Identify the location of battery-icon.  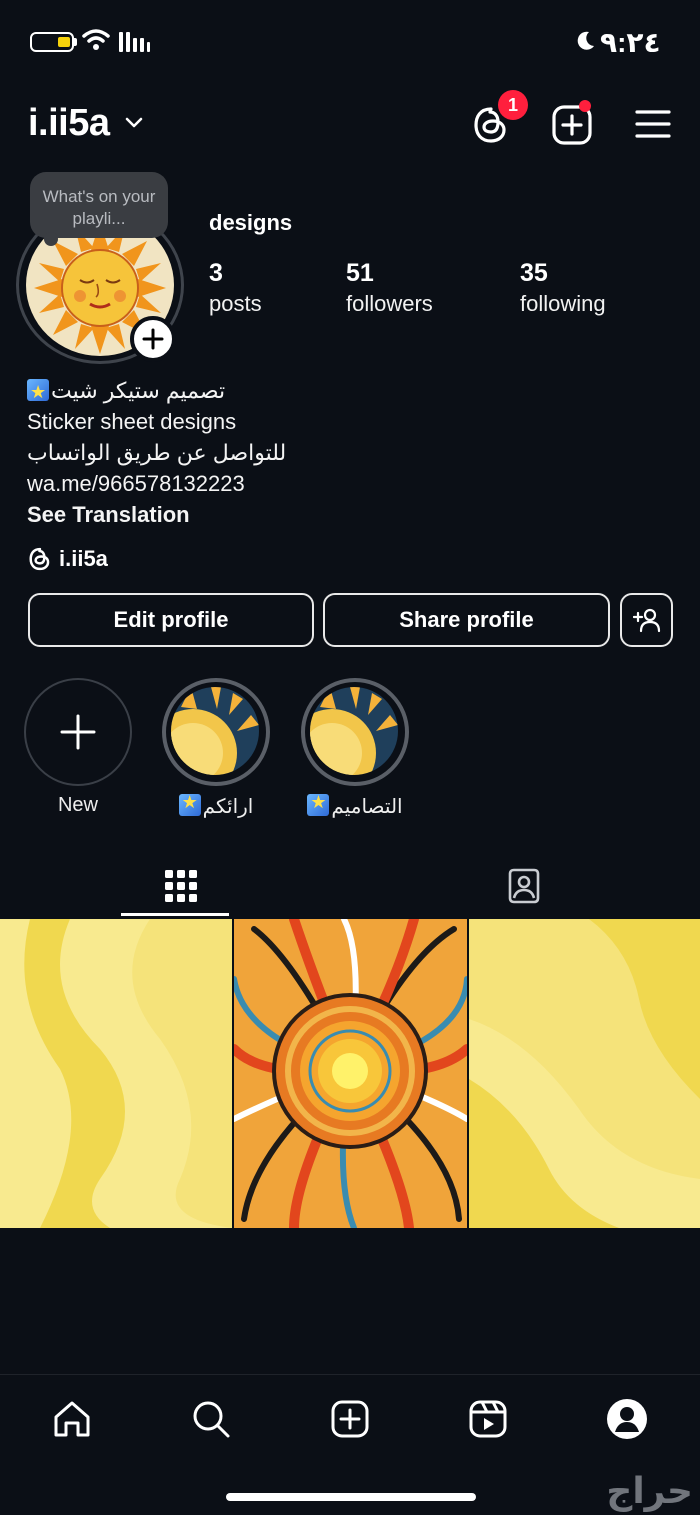
(52, 42).